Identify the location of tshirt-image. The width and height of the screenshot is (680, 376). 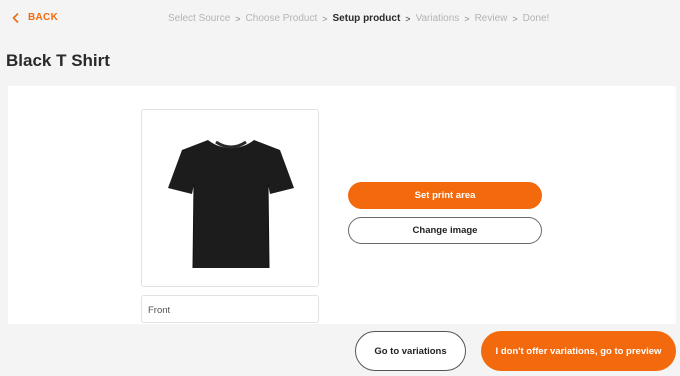
(231, 204).